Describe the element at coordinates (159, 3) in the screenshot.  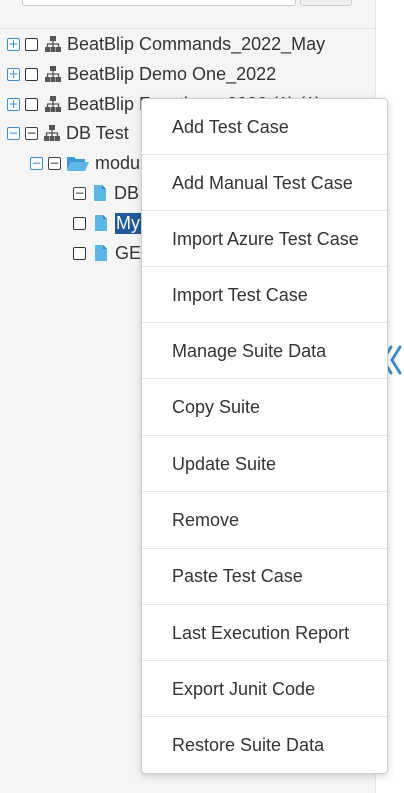
I see `search-input` at that location.